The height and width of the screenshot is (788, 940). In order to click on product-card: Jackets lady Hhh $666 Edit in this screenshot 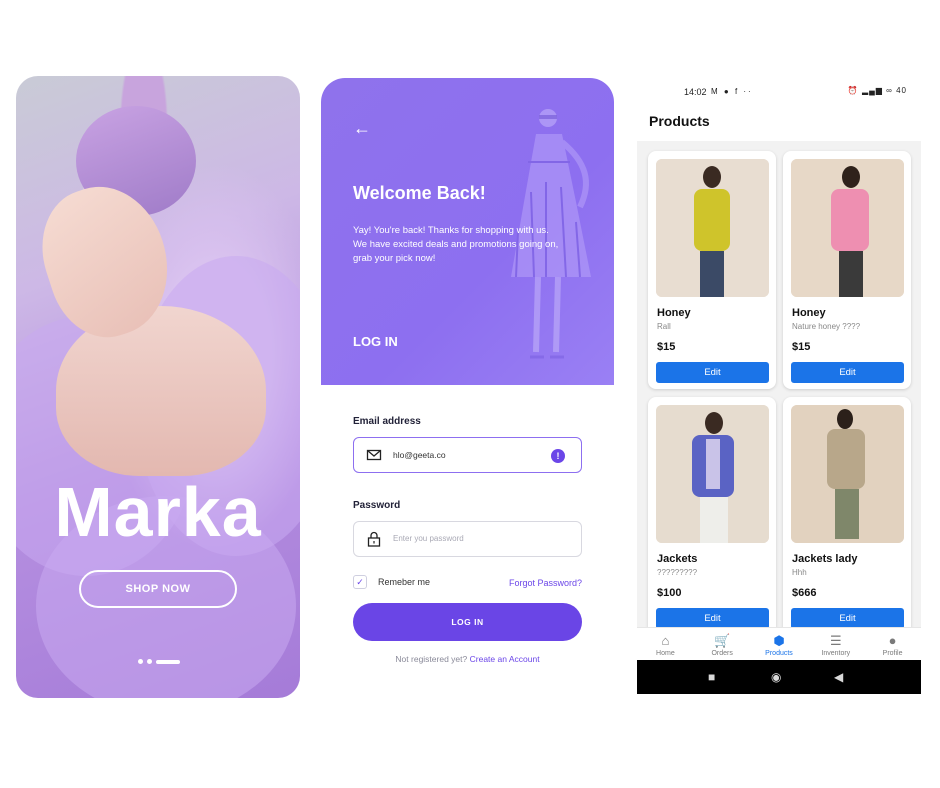, I will do `click(847, 512)`.